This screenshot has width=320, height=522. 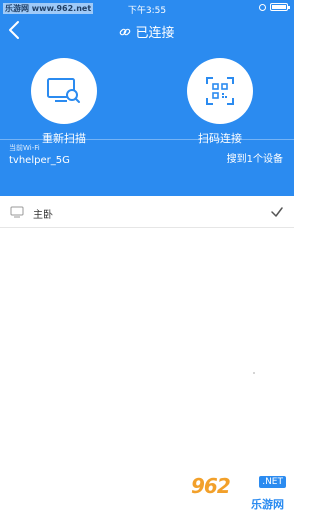 I want to click on site-logo-watermark: 962 .NET 乐游网, so click(x=238, y=493).